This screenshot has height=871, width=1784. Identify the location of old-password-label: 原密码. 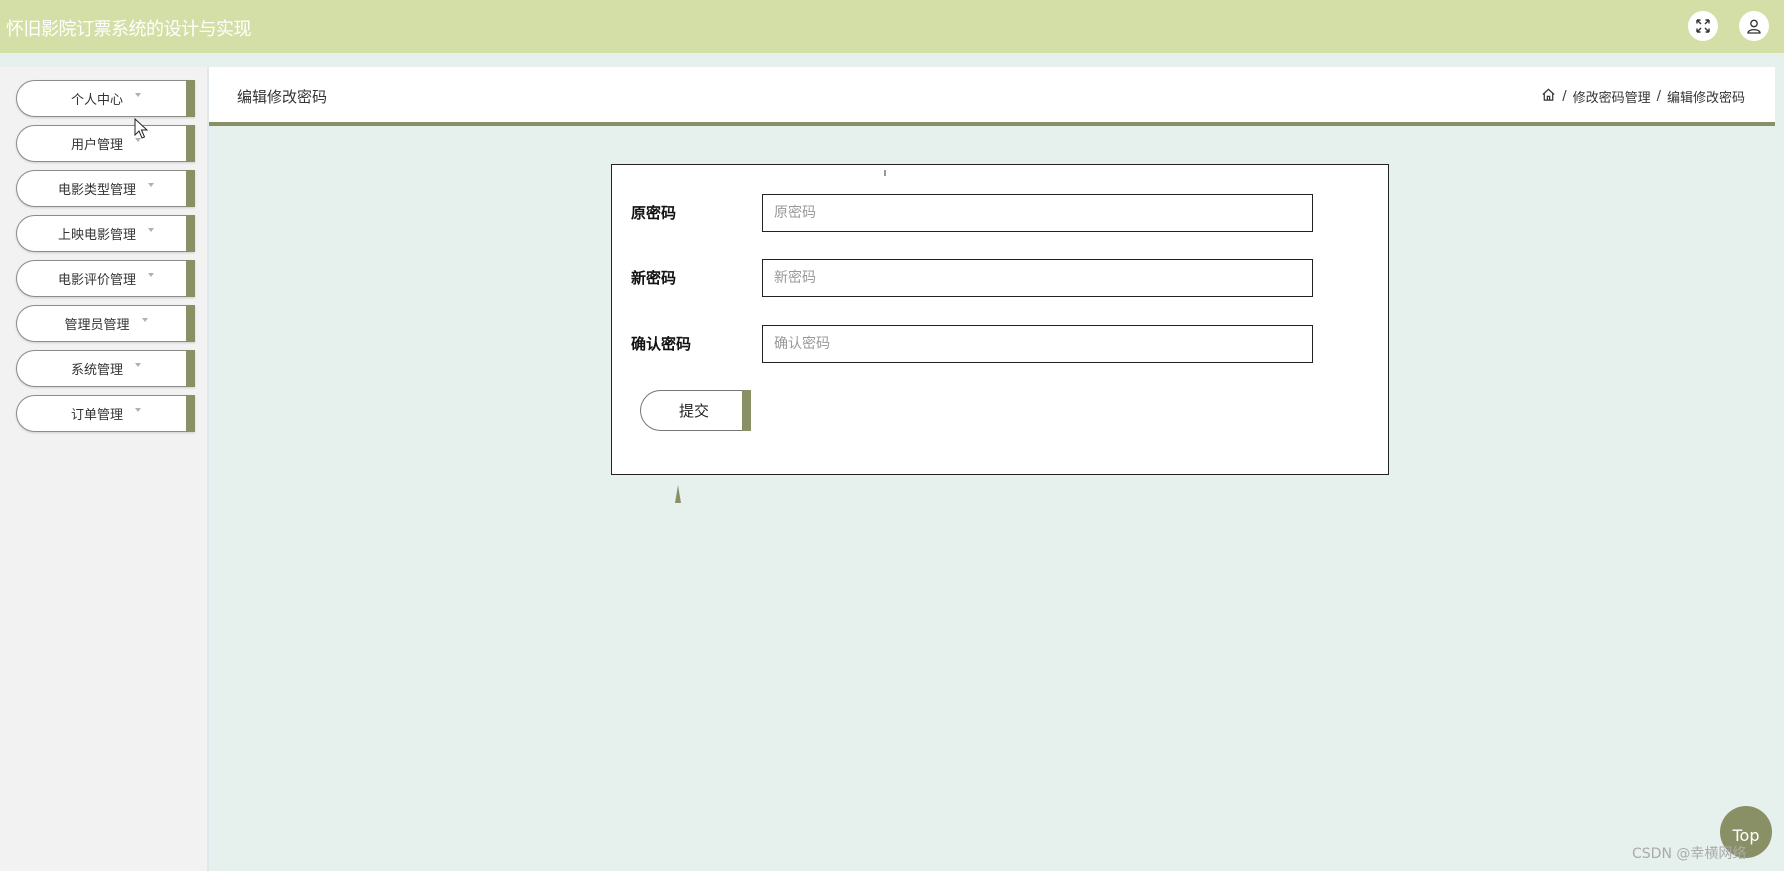
(654, 213).